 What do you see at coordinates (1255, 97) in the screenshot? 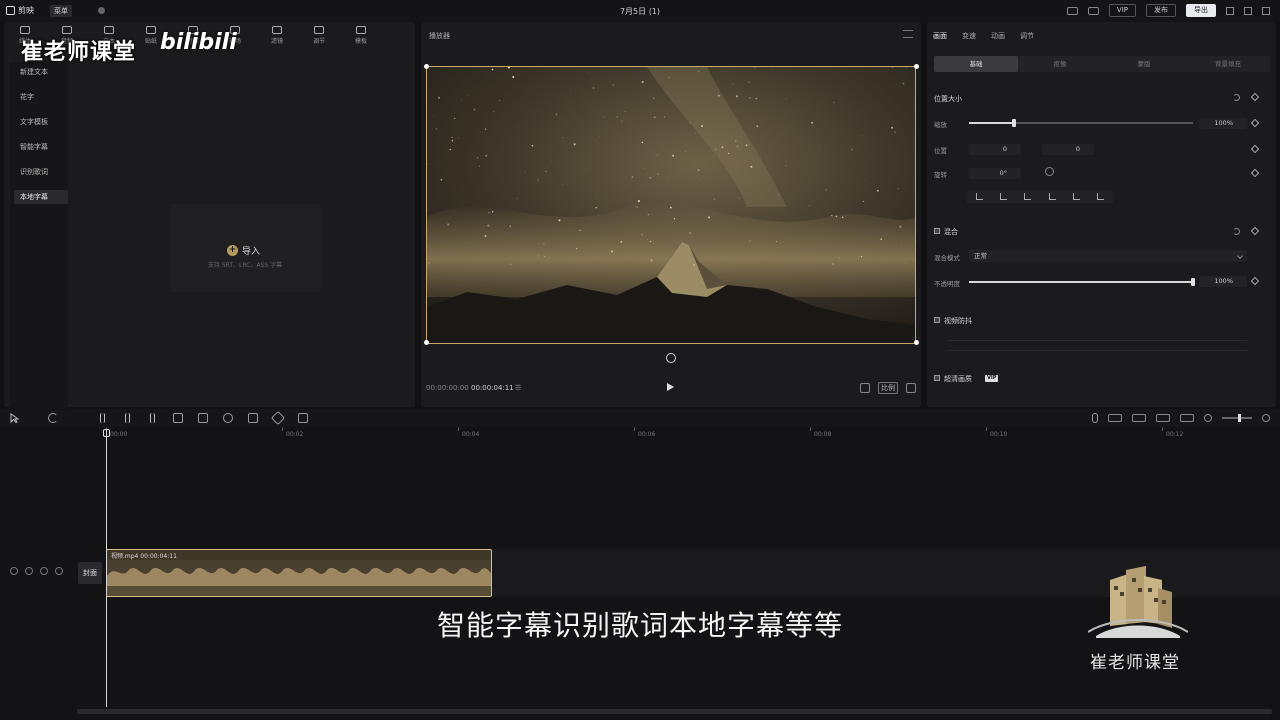
I see `position-keyframe-icon` at bounding box center [1255, 97].